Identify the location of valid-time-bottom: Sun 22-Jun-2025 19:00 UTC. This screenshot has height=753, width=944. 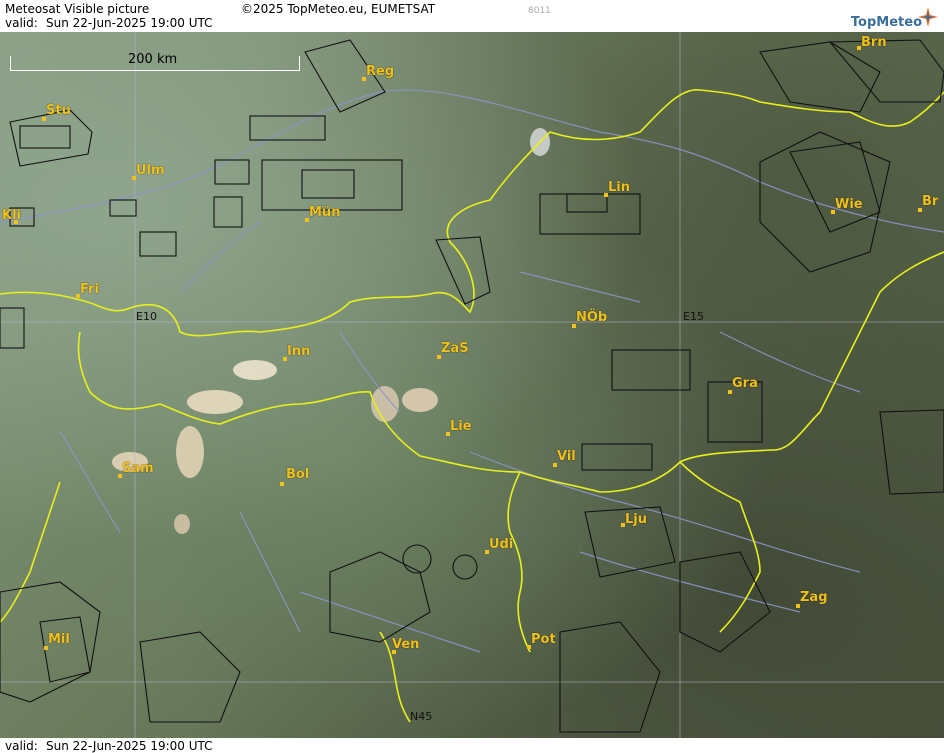
(129, 746).